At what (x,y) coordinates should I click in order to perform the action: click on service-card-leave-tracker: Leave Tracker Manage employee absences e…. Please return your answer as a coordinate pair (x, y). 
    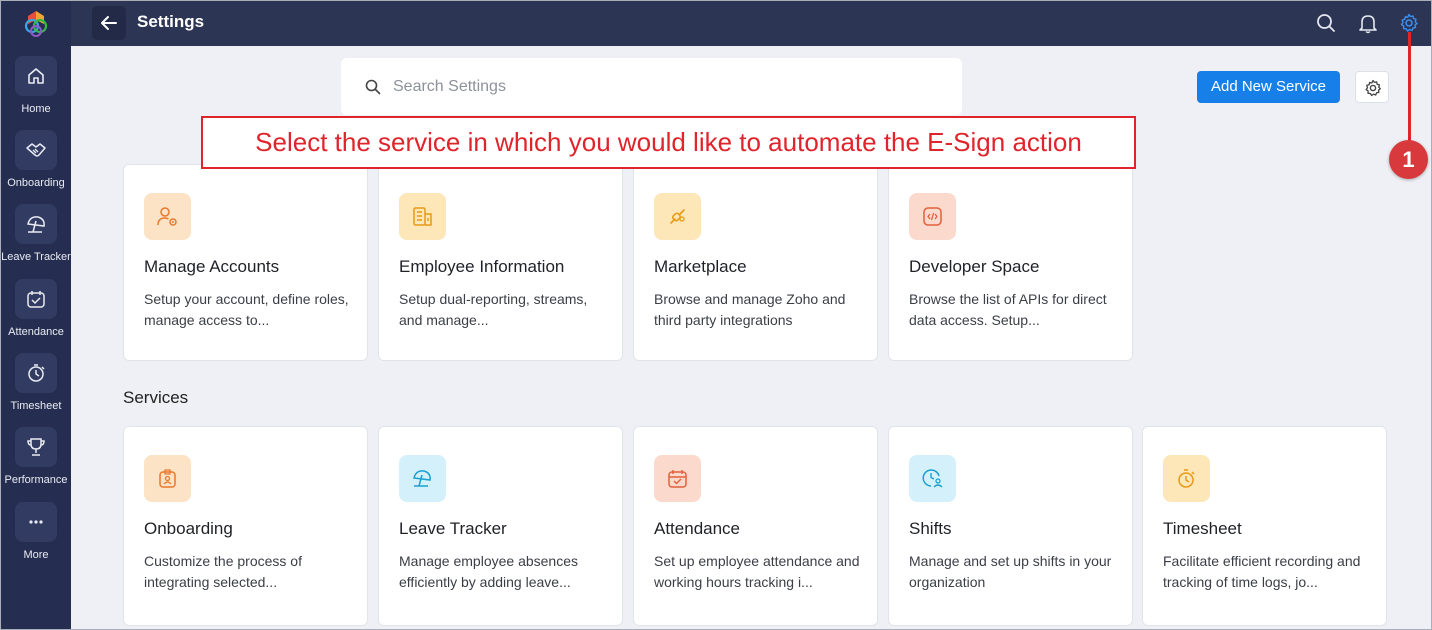
    Looking at the image, I should click on (500, 526).